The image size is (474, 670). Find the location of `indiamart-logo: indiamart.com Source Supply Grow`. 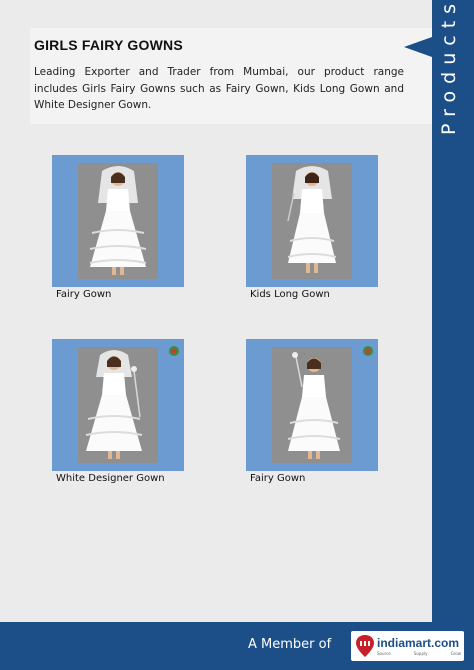

indiamart-logo: indiamart.com Source Supply Grow is located at coordinates (407, 646).